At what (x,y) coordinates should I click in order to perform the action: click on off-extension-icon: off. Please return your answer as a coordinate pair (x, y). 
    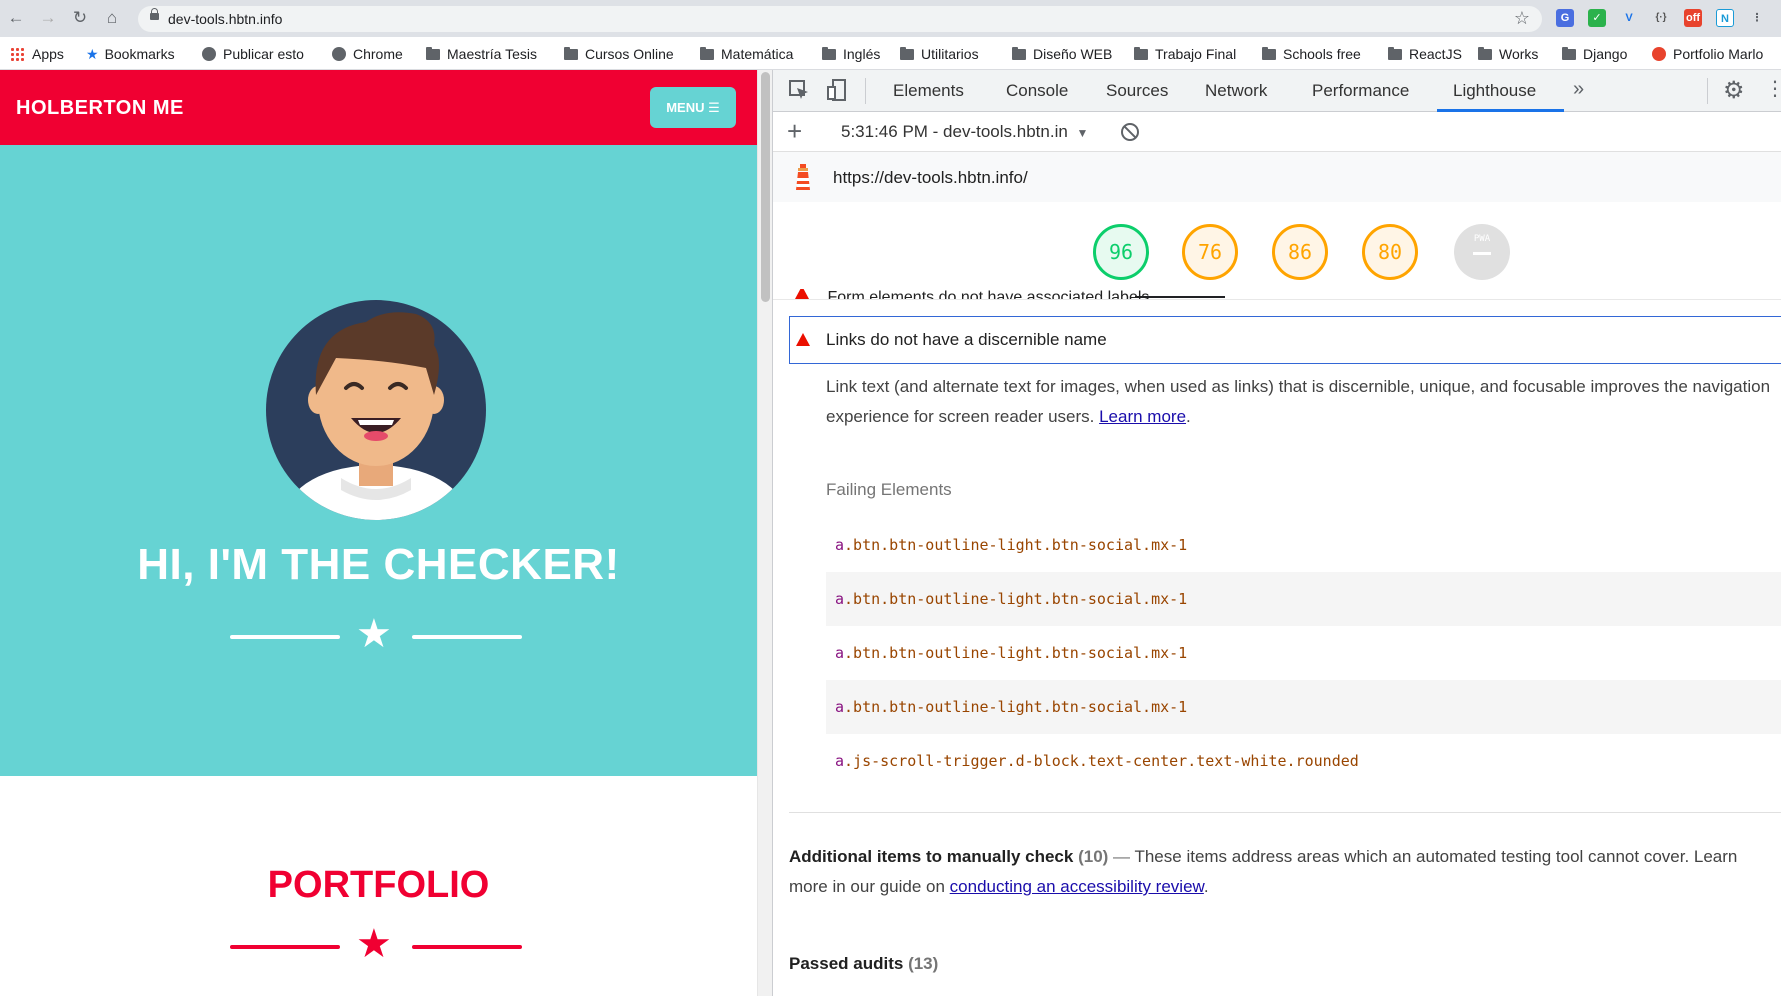
    Looking at the image, I should click on (1693, 18).